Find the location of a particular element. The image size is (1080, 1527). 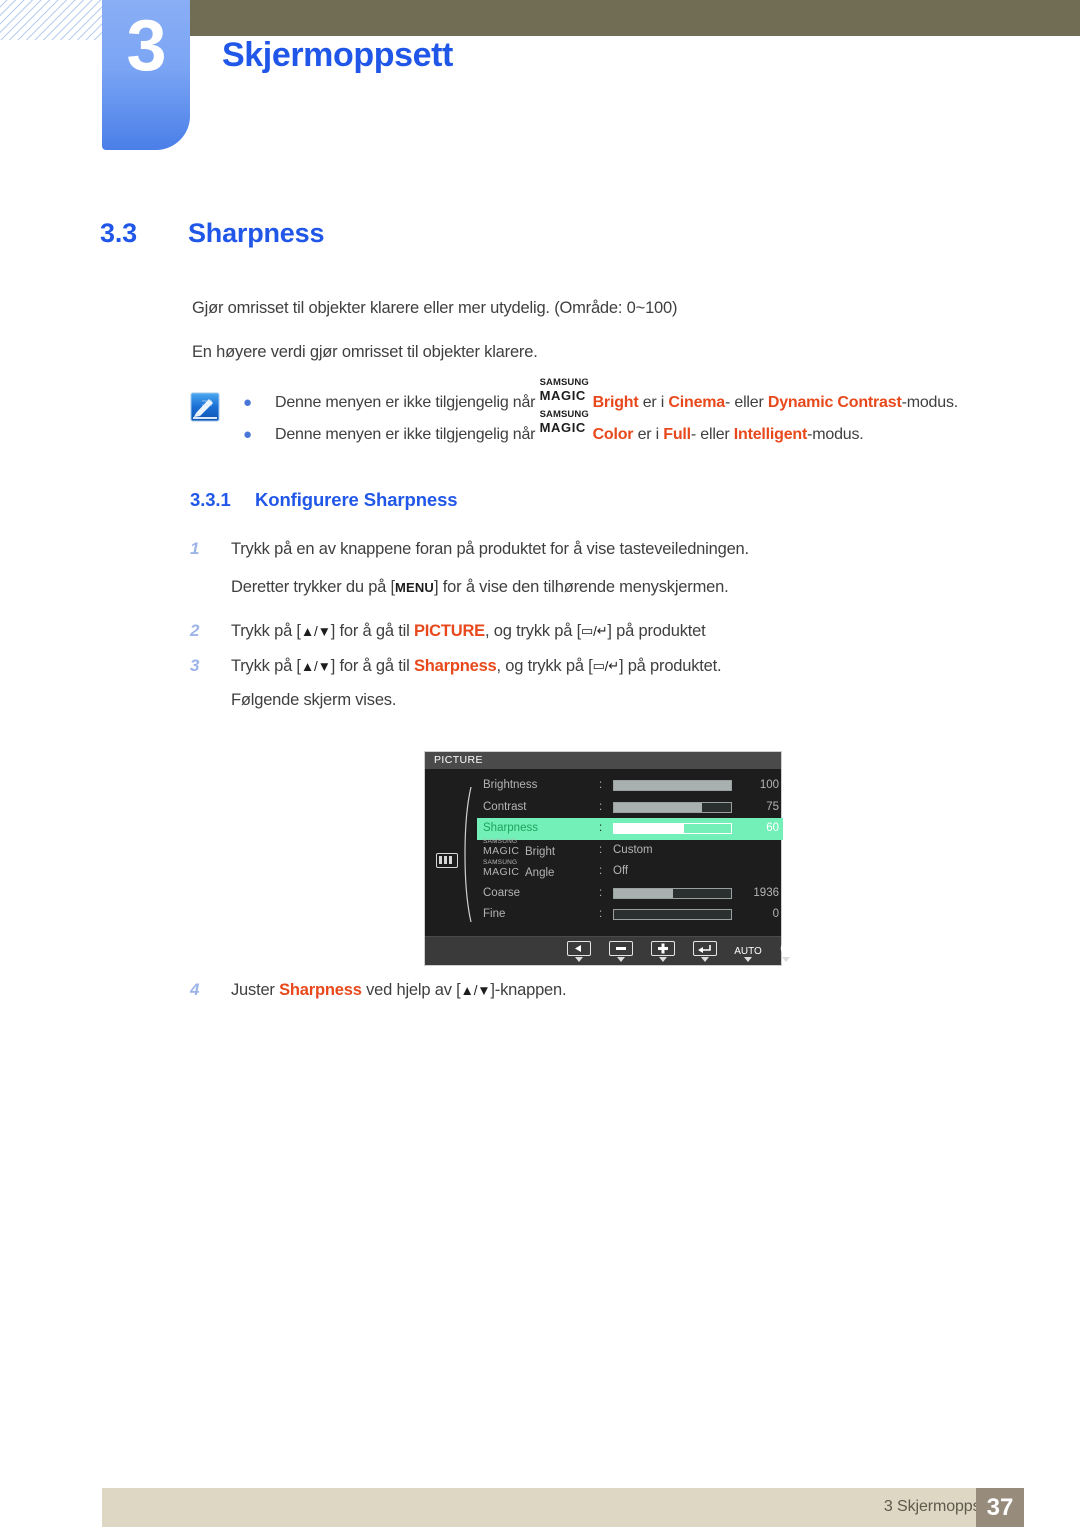

window-key-icon: ▭ is located at coordinates (598, 665).